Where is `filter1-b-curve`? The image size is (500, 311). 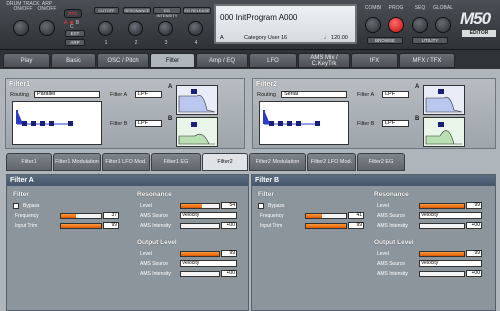
filter1-b-curve is located at coordinates (197, 132).